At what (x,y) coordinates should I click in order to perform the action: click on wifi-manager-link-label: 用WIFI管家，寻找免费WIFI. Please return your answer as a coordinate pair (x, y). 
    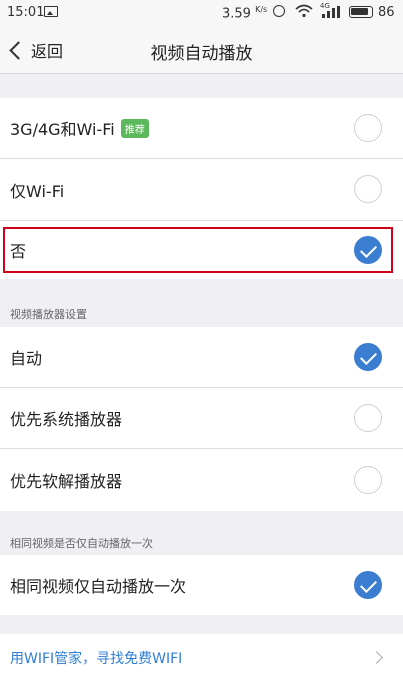
    Looking at the image, I should click on (96, 658).